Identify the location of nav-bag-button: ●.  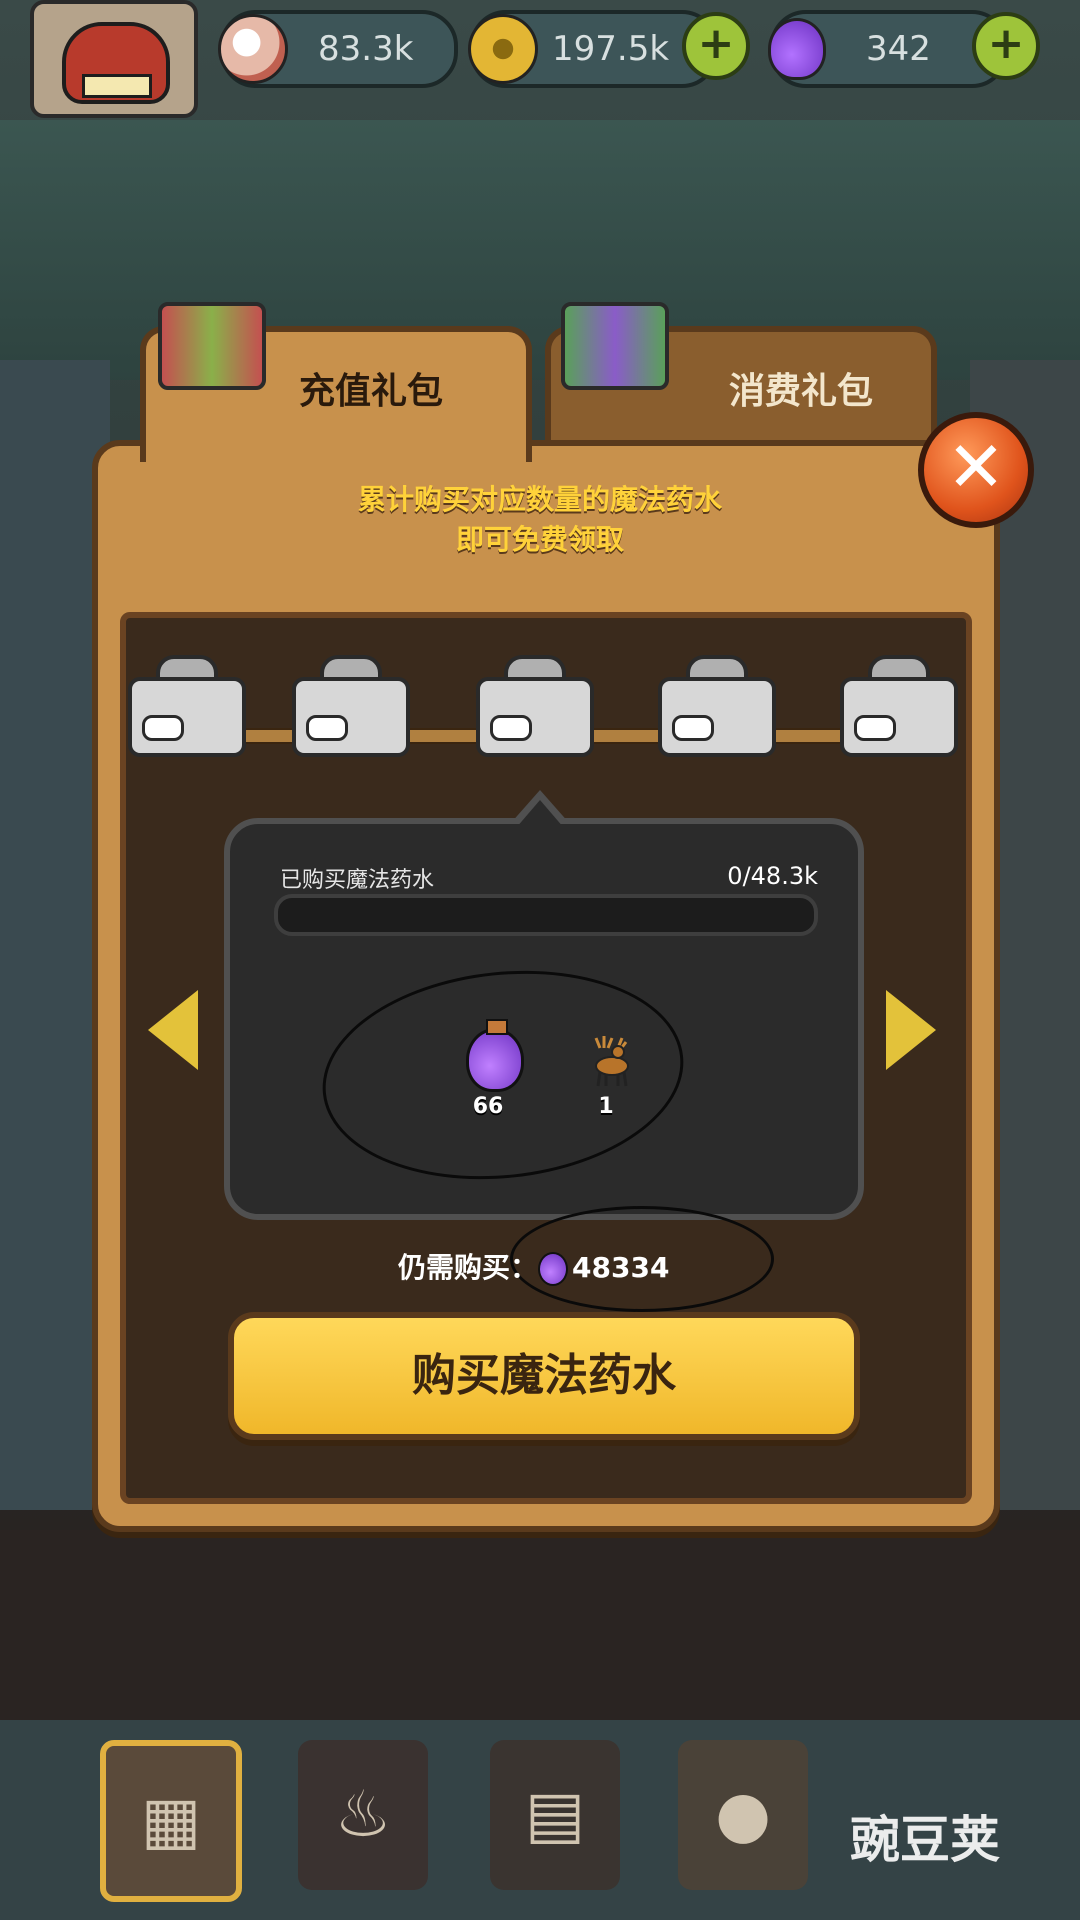
(743, 1815).